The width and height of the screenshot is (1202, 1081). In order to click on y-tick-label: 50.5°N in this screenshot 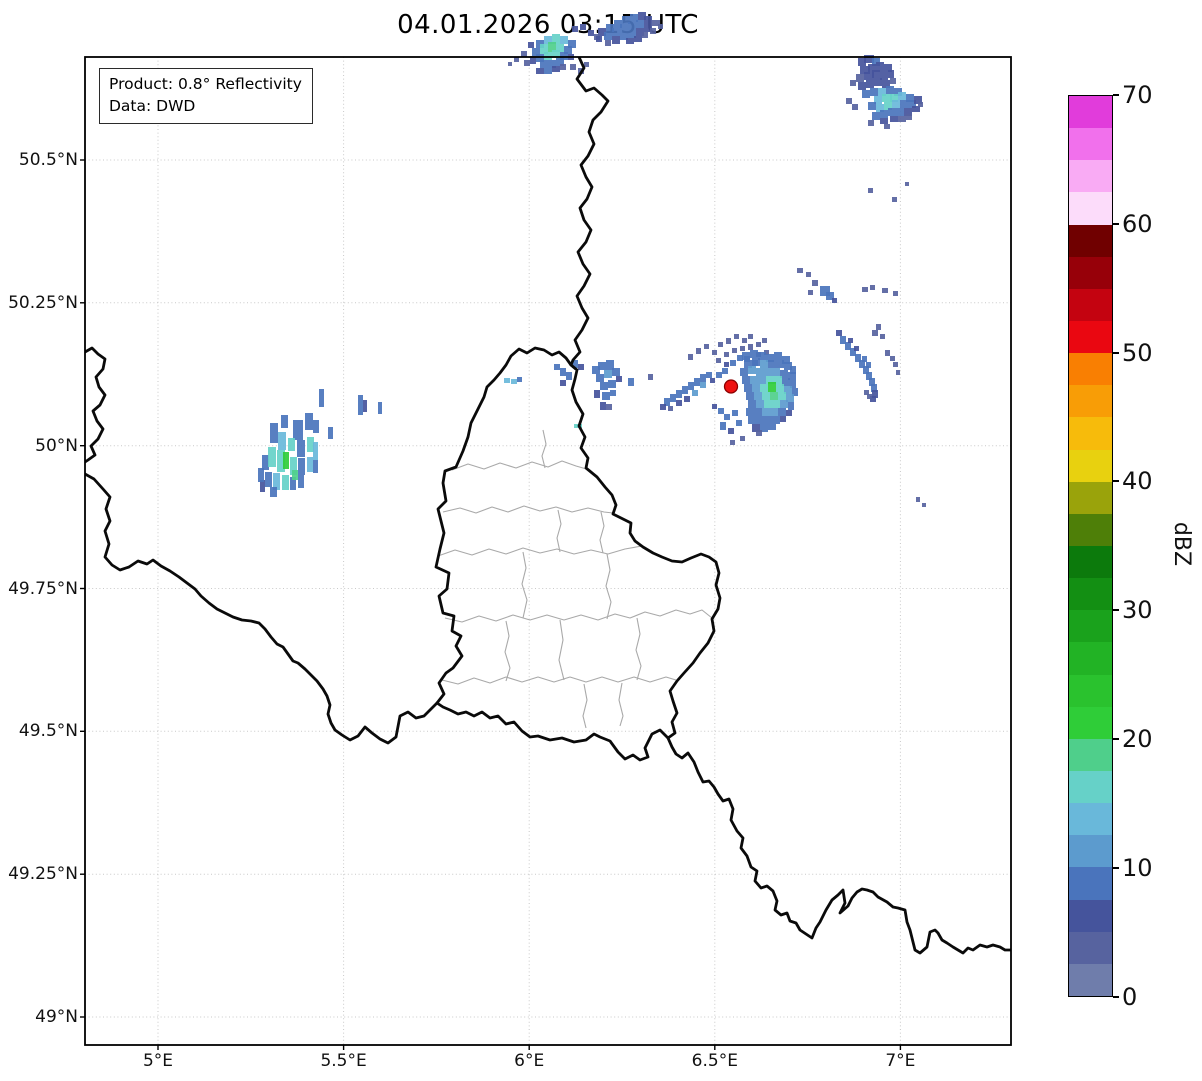, I will do `click(48, 160)`.